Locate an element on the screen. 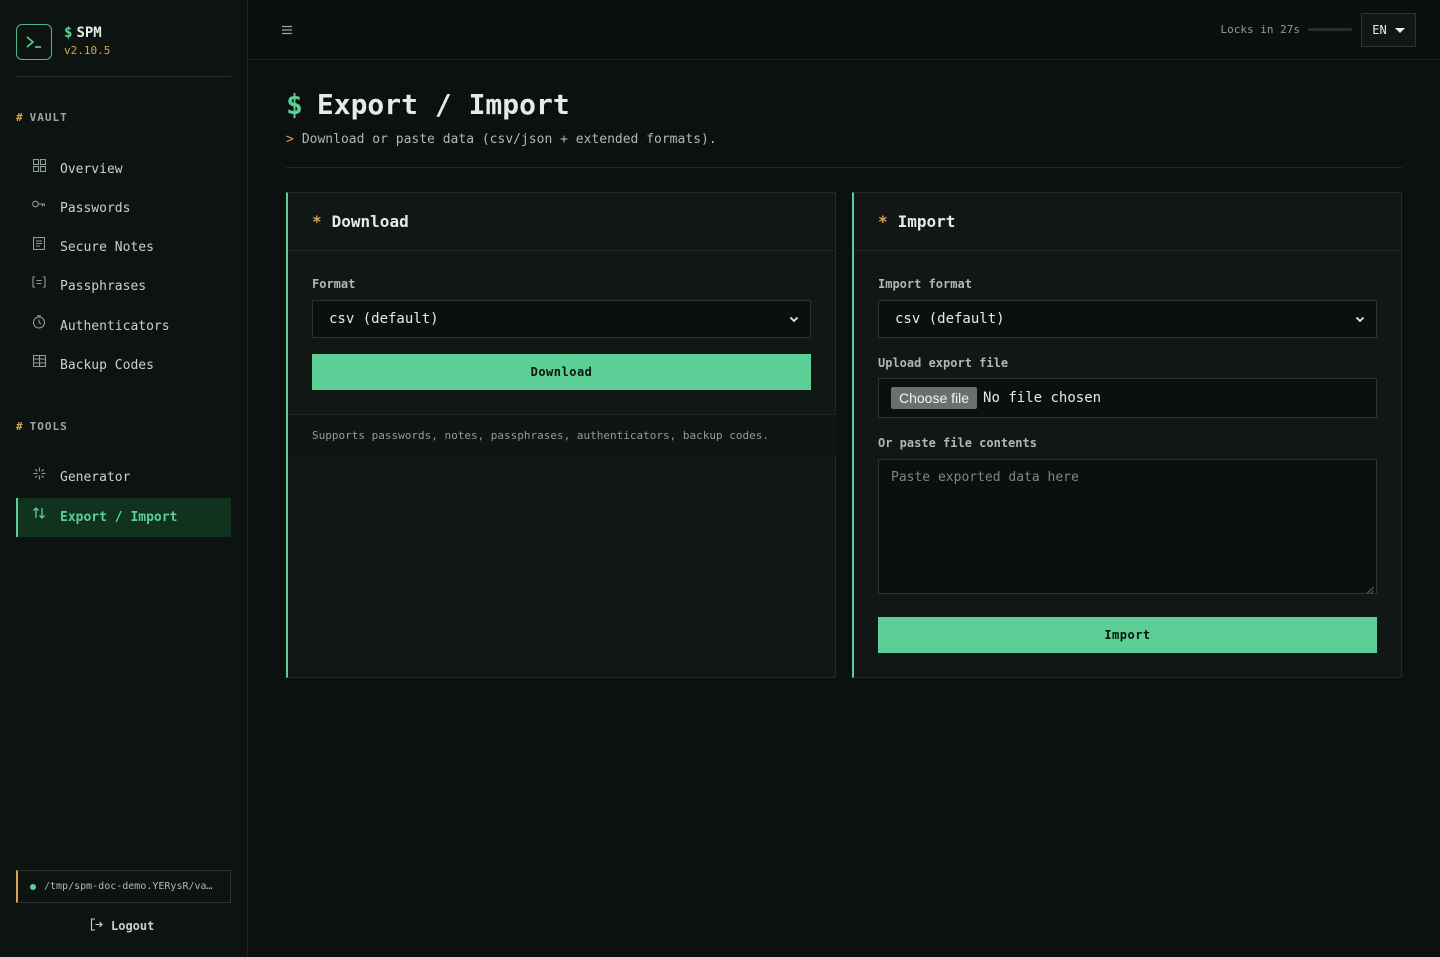 This screenshot has width=1440, height=957. file-status-text: No file chosen is located at coordinates (1042, 398).